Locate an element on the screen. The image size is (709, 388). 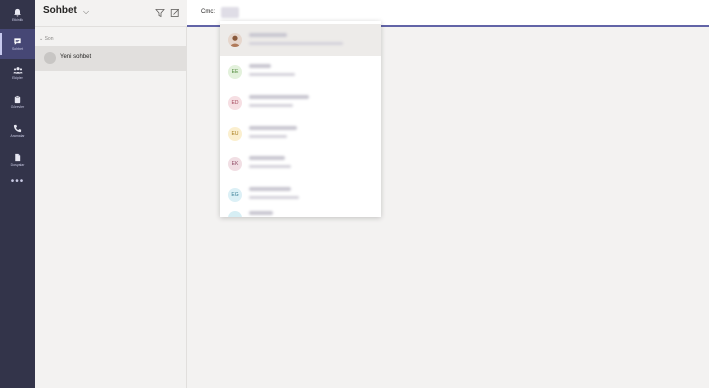
rail-label-activity: Etkinlik is located at coordinates (17, 19).